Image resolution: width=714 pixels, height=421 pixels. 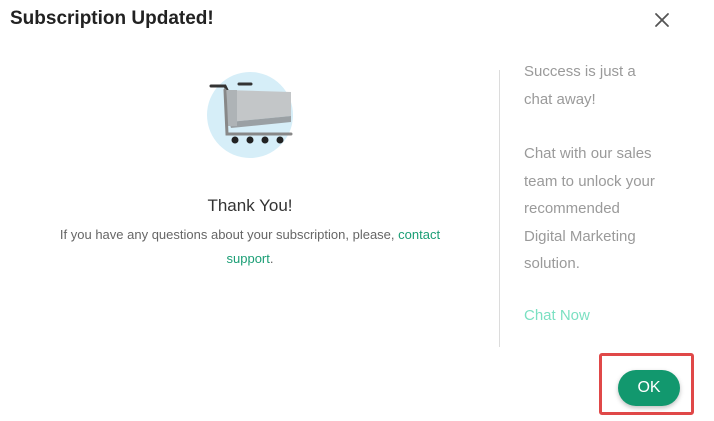 What do you see at coordinates (588, 153) in the screenshot?
I see `promo-line: Chat with our sales` at bounding box center [588, 153].